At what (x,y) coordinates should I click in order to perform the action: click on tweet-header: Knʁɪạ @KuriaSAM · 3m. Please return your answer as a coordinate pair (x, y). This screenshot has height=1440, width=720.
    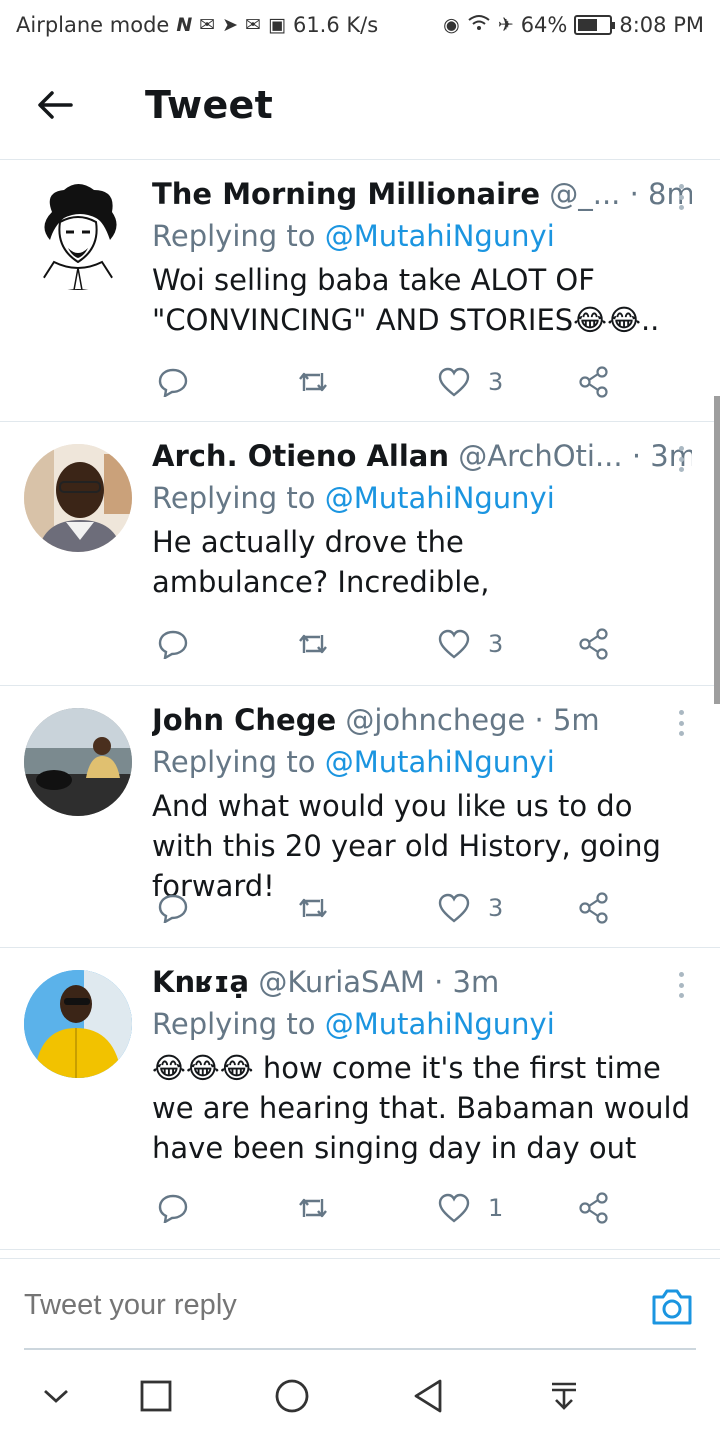
    Looking at the image, I should click on (422, 982).